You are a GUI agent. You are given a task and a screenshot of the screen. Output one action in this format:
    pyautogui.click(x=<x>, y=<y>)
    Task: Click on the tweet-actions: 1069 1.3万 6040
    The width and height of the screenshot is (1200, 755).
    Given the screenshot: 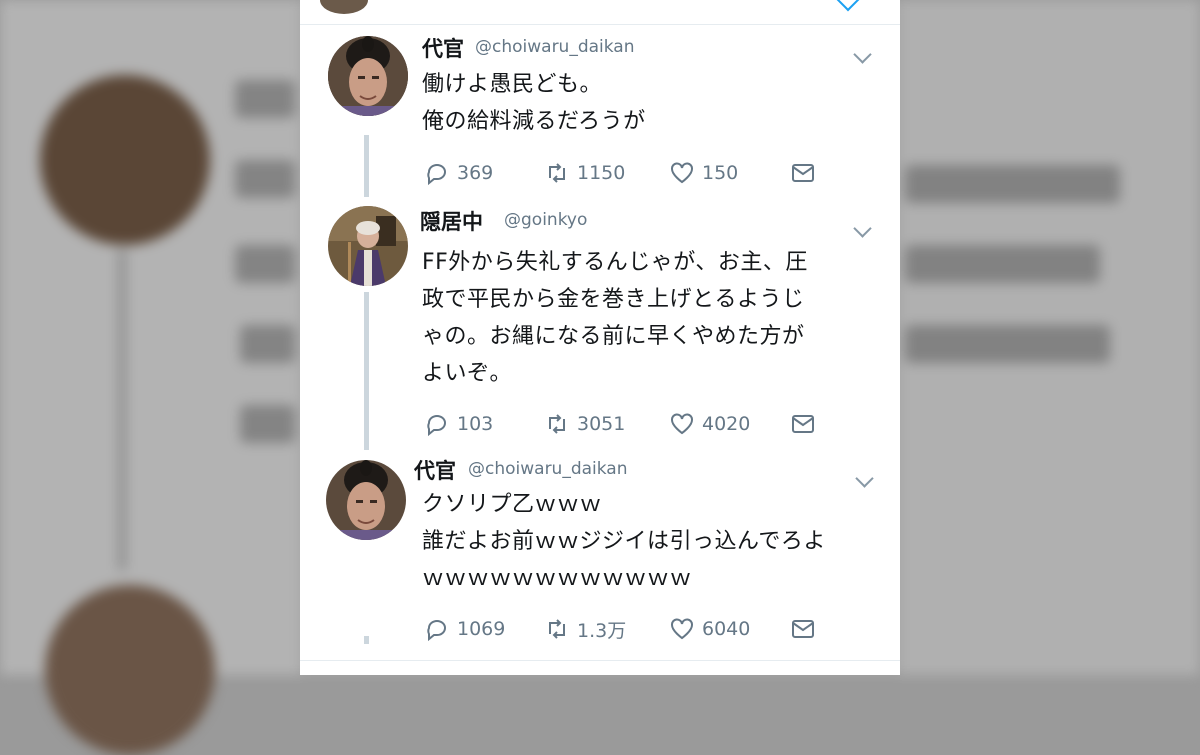 What is the action you would take?
    pyautogui.click(x=654, y=629)
    